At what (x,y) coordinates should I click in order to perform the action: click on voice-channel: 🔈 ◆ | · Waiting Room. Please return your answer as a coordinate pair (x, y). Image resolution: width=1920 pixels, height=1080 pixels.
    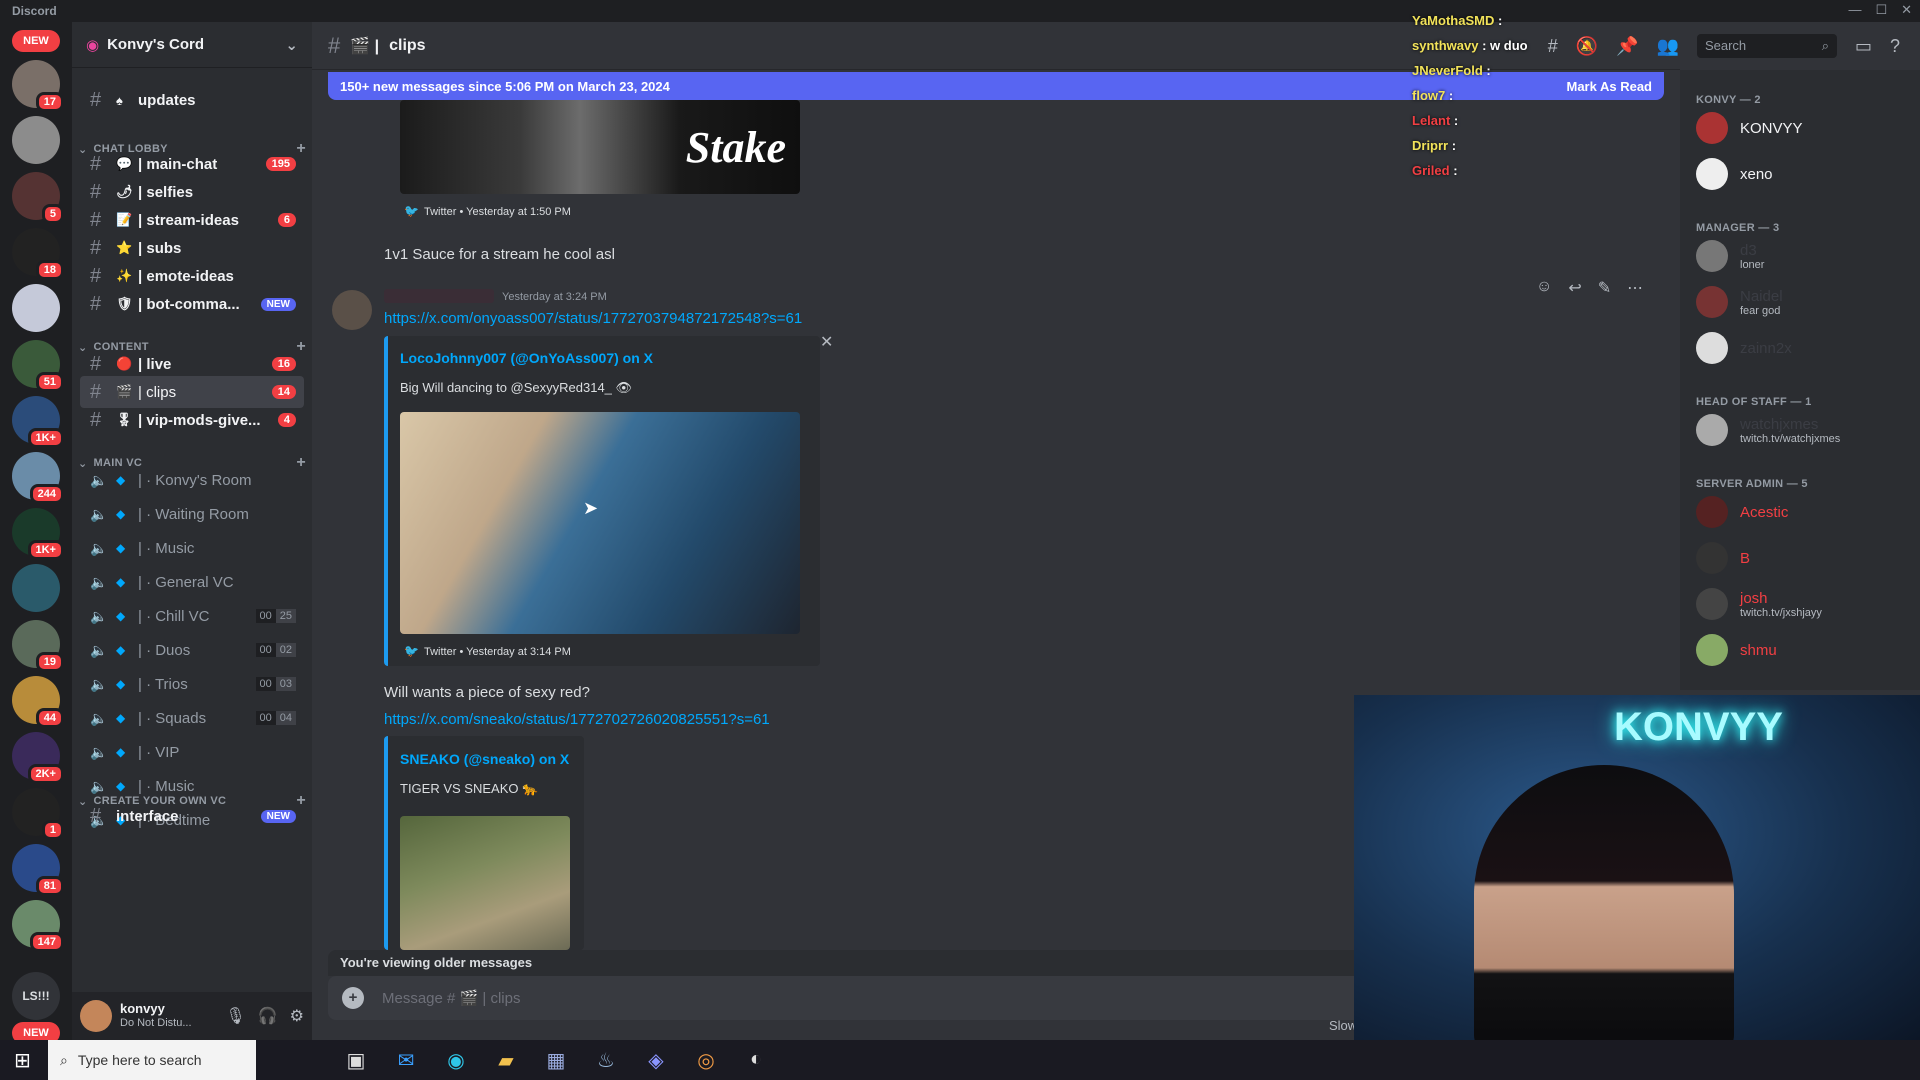
    Looking at the image, I should click on (192, 514).